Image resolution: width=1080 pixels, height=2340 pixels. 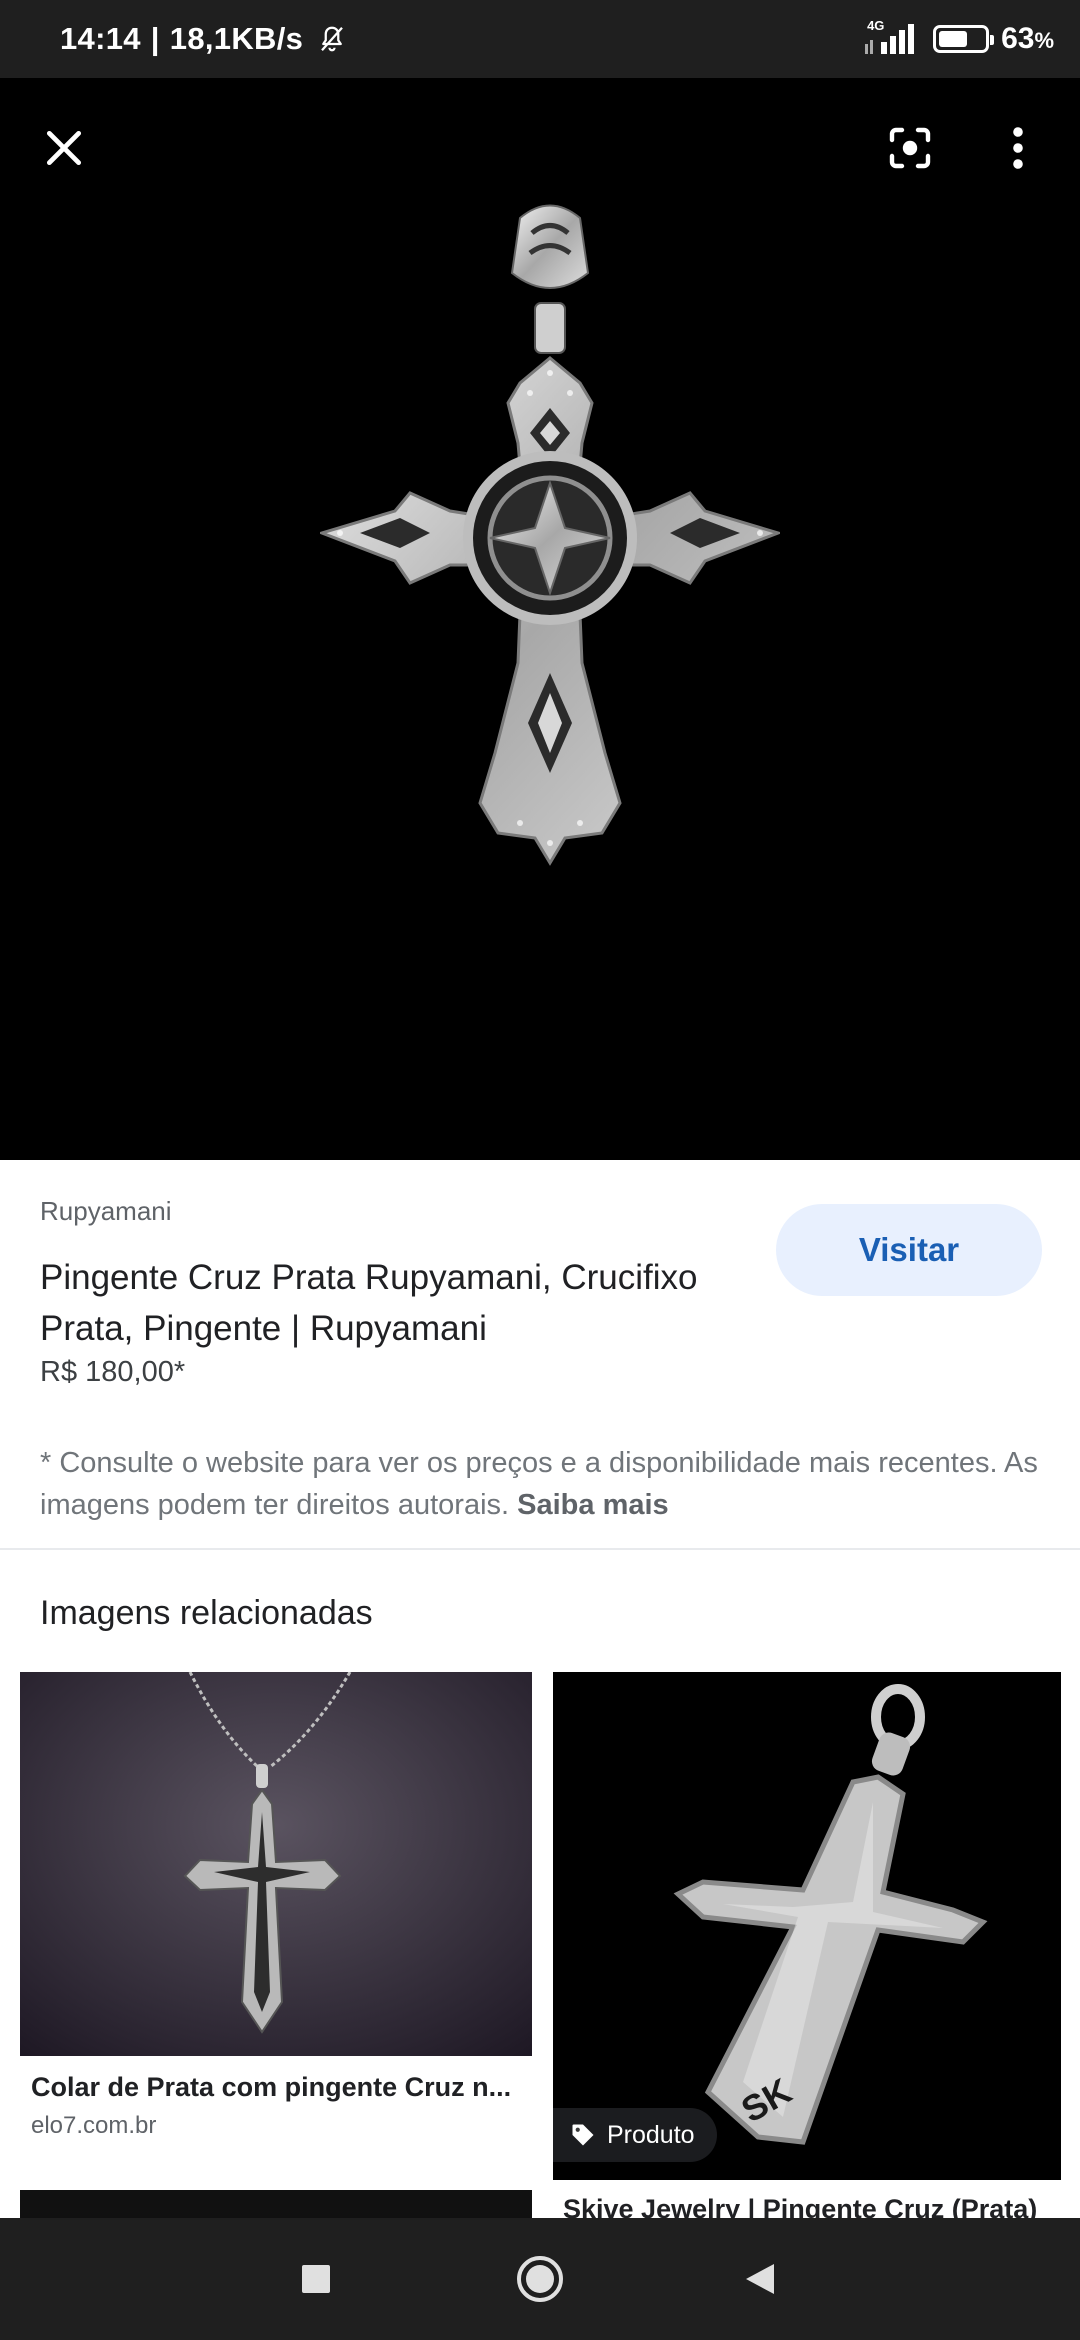 What do you see at coordinates (1027, 38) in the screenshot?
I see `battery-percent: 63%` at bounding box center [1027, 38].